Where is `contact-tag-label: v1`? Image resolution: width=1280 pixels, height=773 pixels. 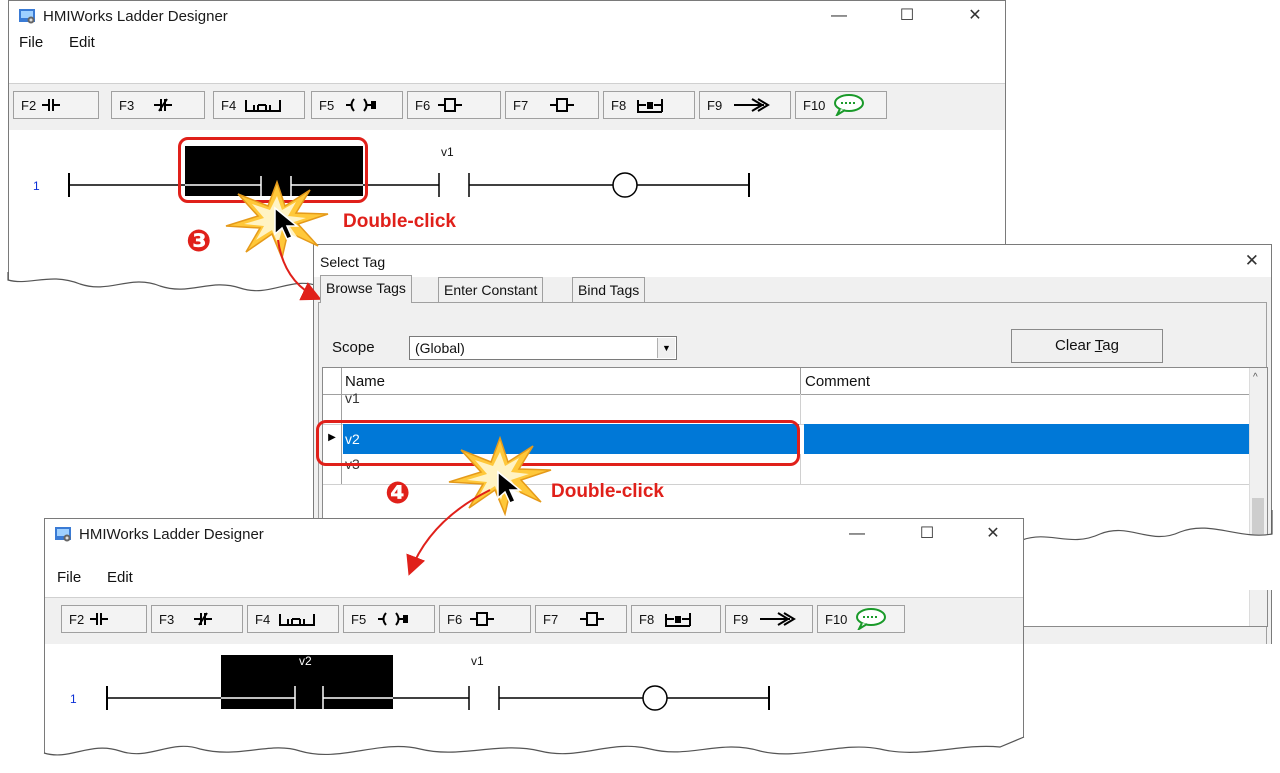 contact-tag-label: v1 is located at coordinates (447, 152).